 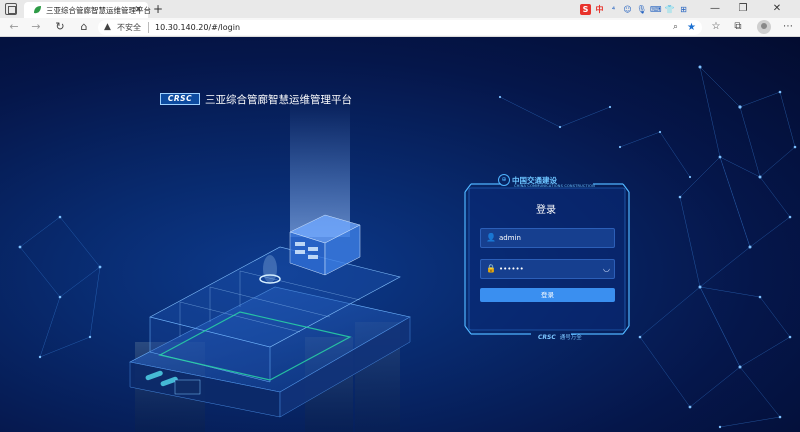 What do you see at coordinates (84, 27) in the screenshot?
I see `home-icon: ⌂` at bounding box center [84, 27].